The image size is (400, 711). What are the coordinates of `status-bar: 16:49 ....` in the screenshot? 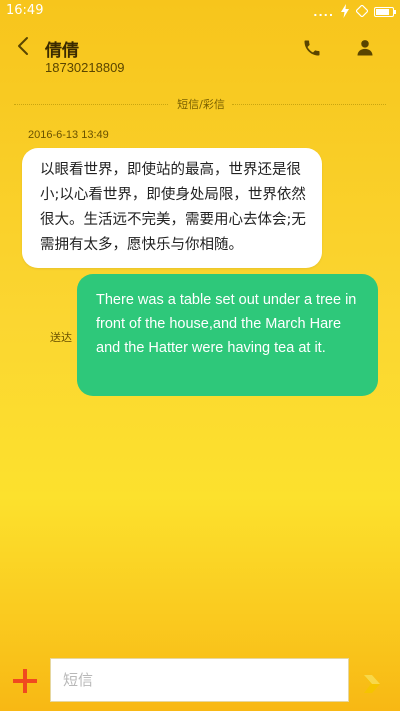 It's located at (200, 12).